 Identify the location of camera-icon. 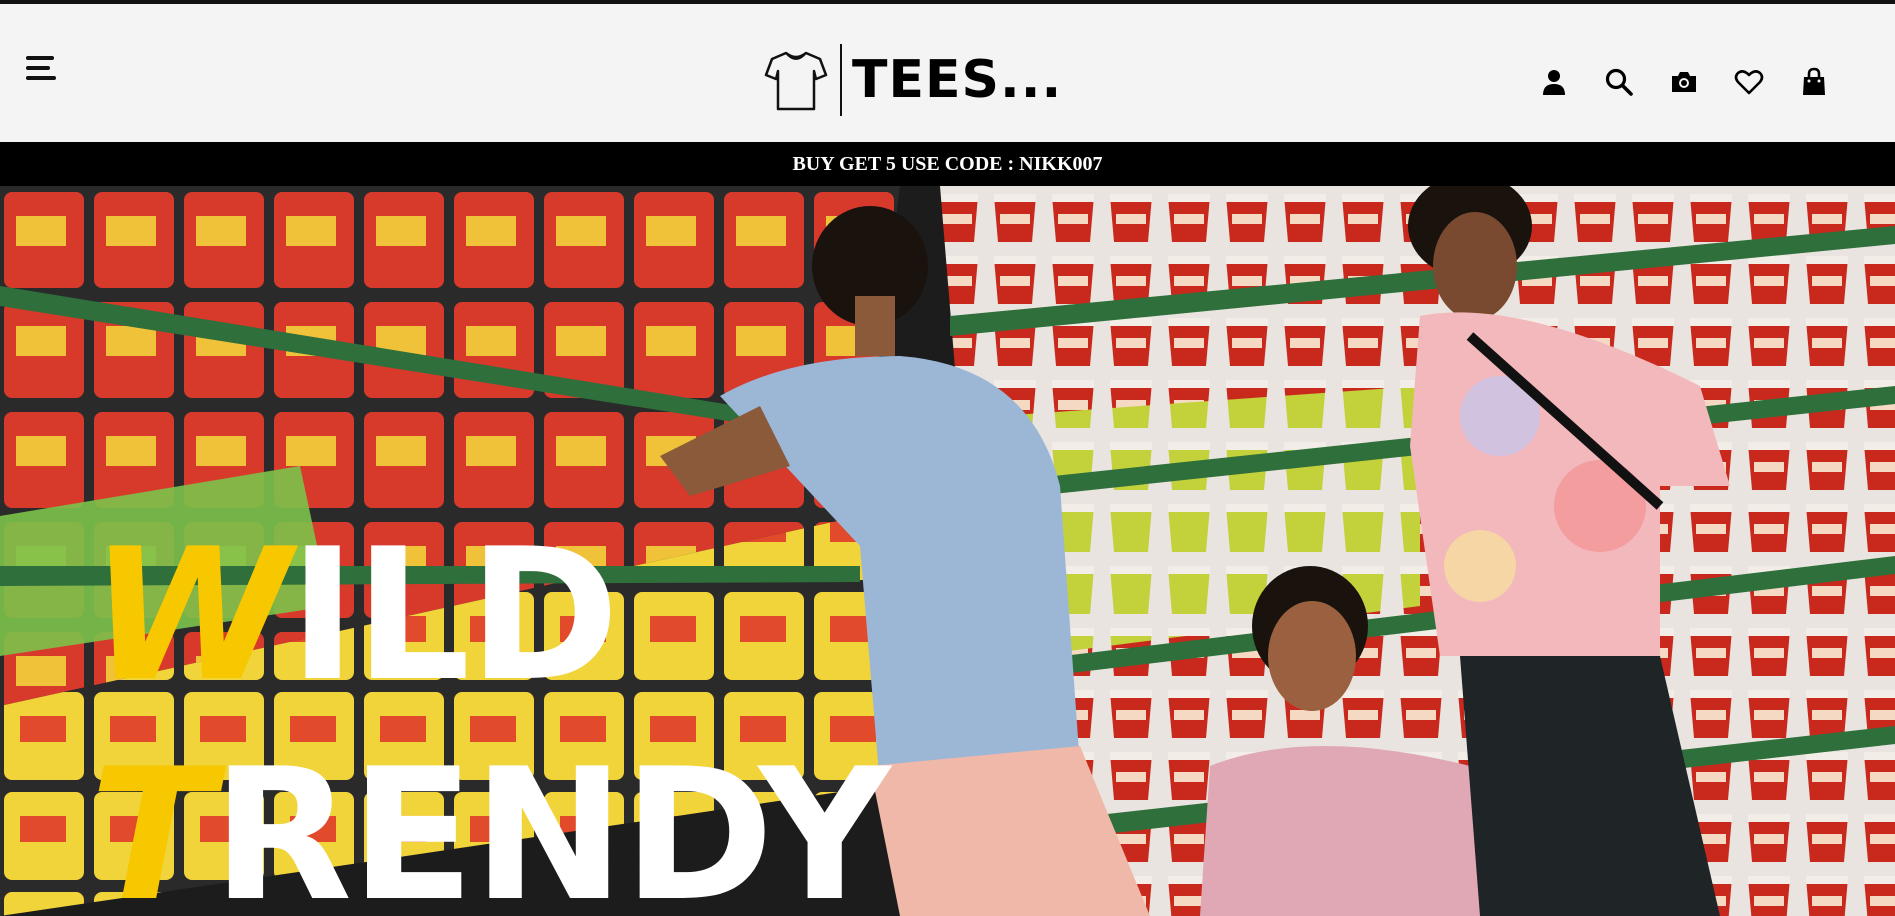
(1684, 82).